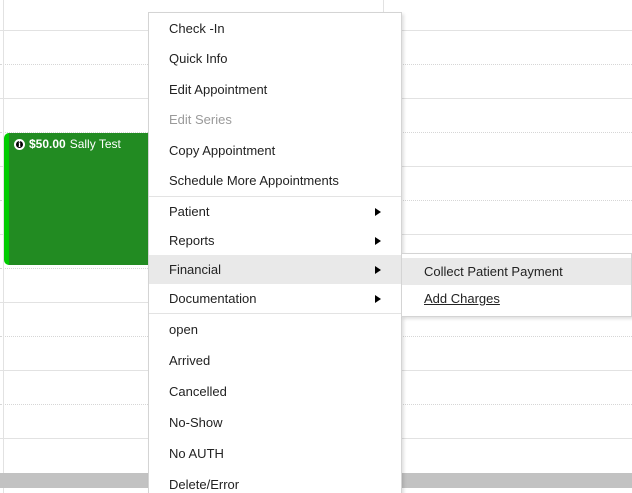 Image resolution: width=632 pixels, height=493 pixels. Describe the element at coordinates (47, 144) in the screenshot. I see `appointment-amount: $50.00` at that location.